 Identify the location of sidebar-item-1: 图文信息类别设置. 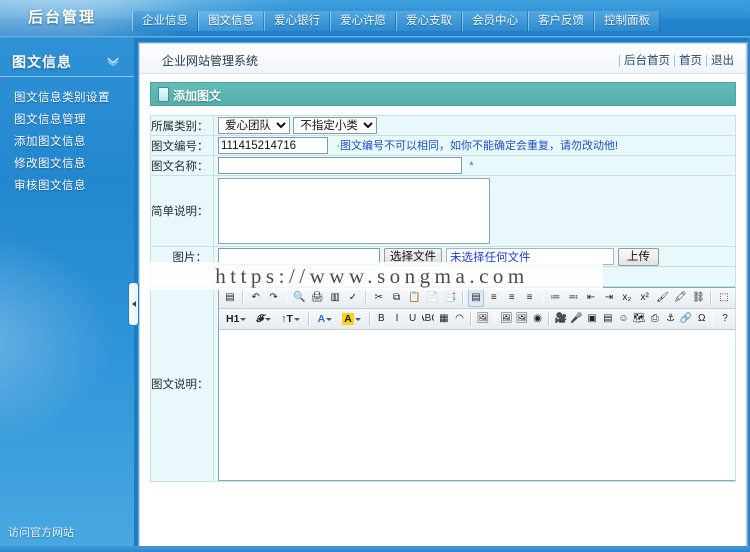
(67, 98).